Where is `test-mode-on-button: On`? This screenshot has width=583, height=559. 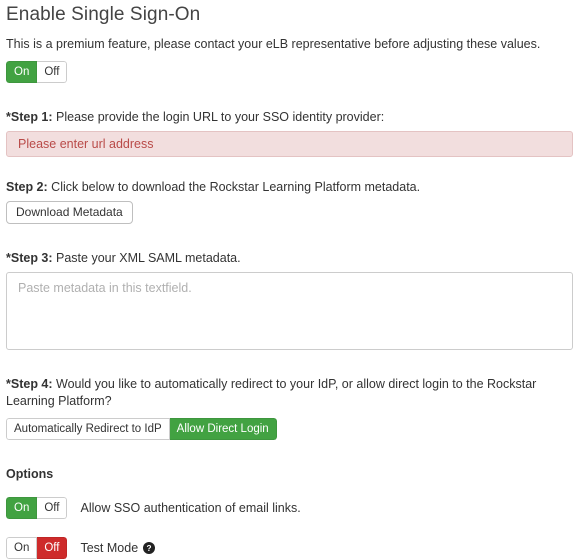
test-mode-on-button: On is located at coordinates (22, 548).